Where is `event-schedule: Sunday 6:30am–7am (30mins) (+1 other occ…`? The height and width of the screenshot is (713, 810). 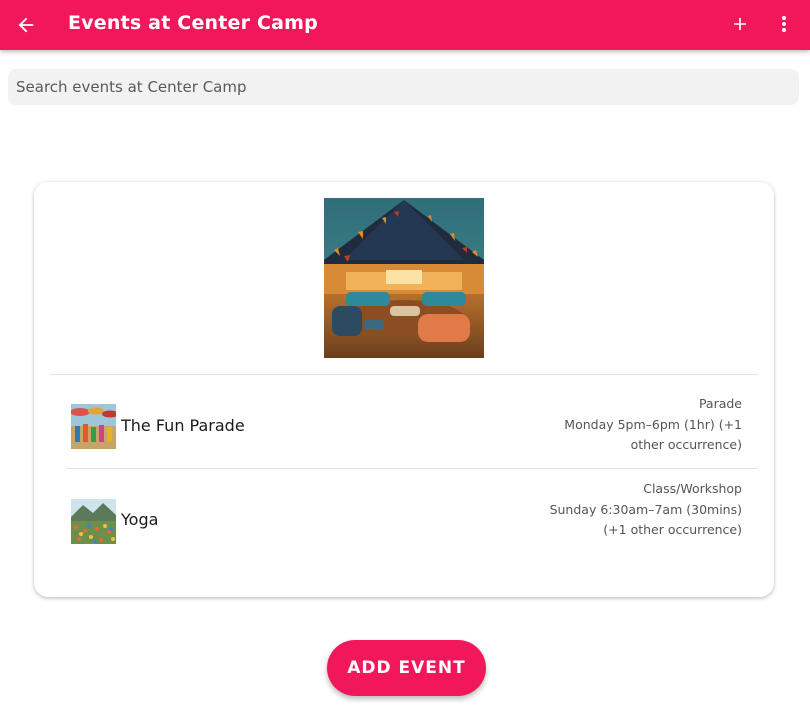 event-schedule: Sunday 6:30am–7am (30mins) (+1 other occ… is located at coordinates (645, 519).